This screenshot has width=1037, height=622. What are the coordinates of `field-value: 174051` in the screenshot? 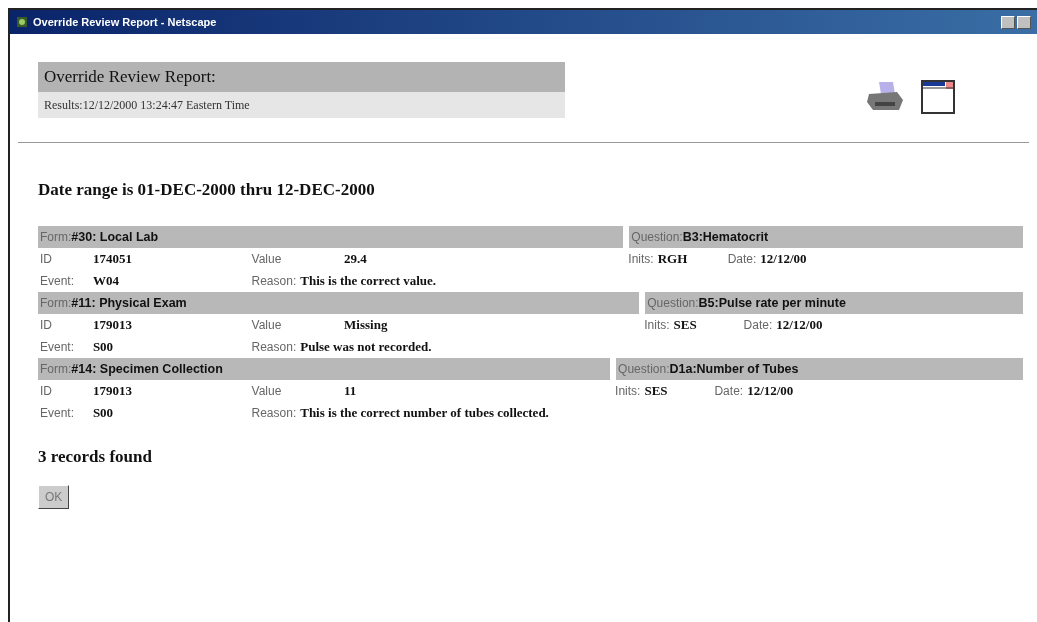 It's located at (112, 259).